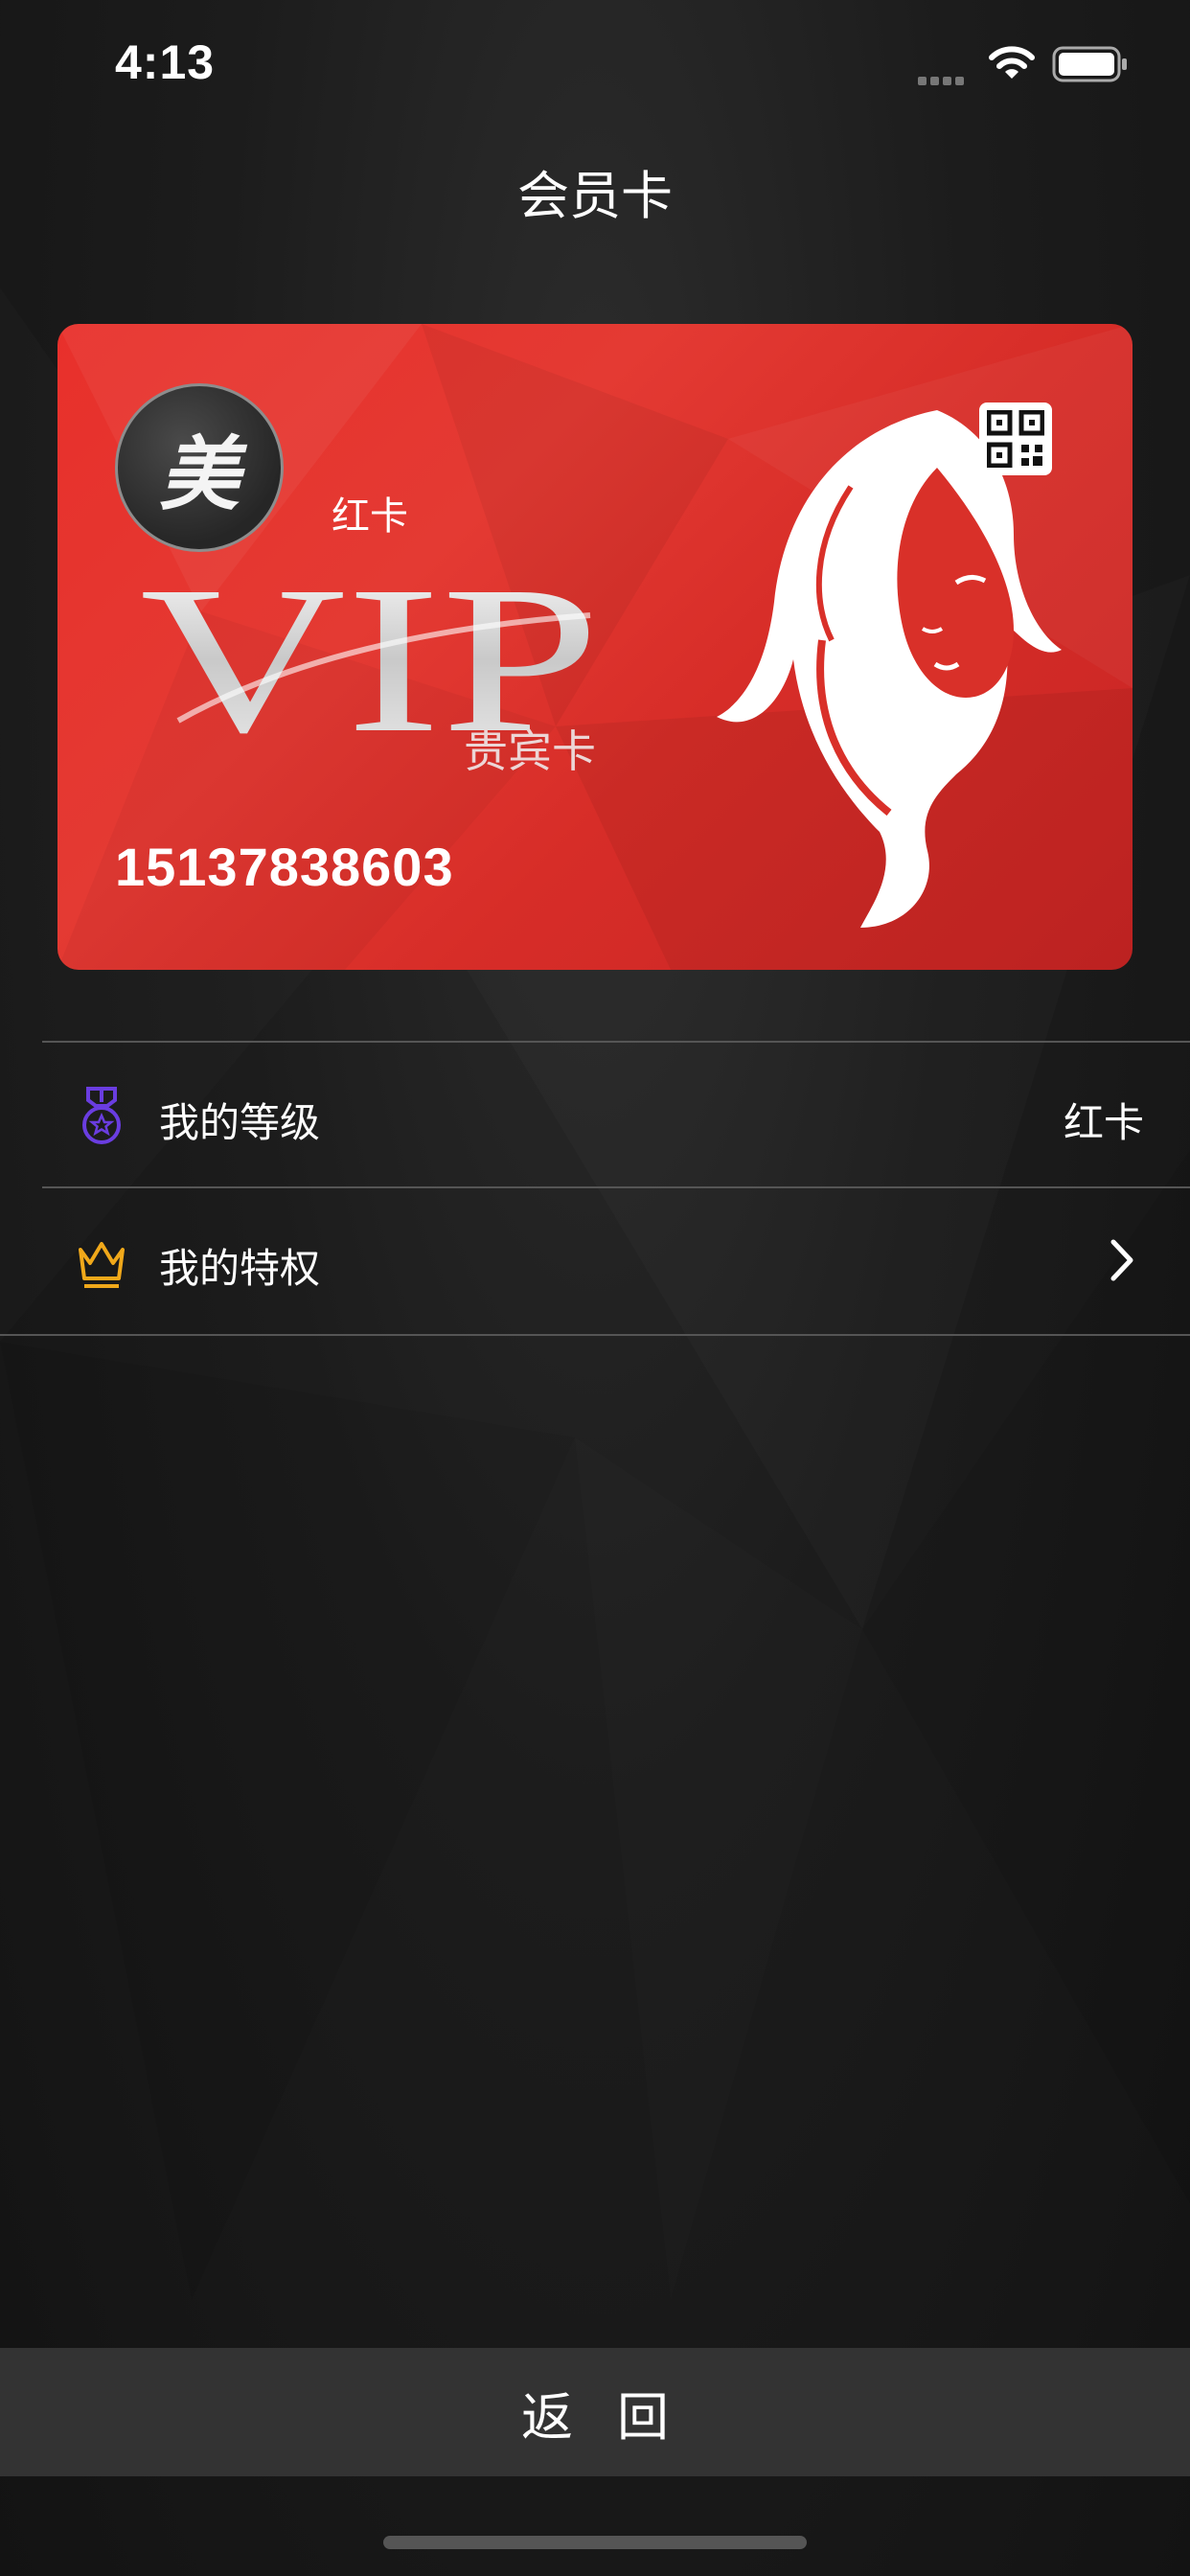 This screenshot has width=1190, height=2576. Describe the element at coordinates (240, 1122) in the screenshot. I see `my-level-label: 我的等级` at that location.